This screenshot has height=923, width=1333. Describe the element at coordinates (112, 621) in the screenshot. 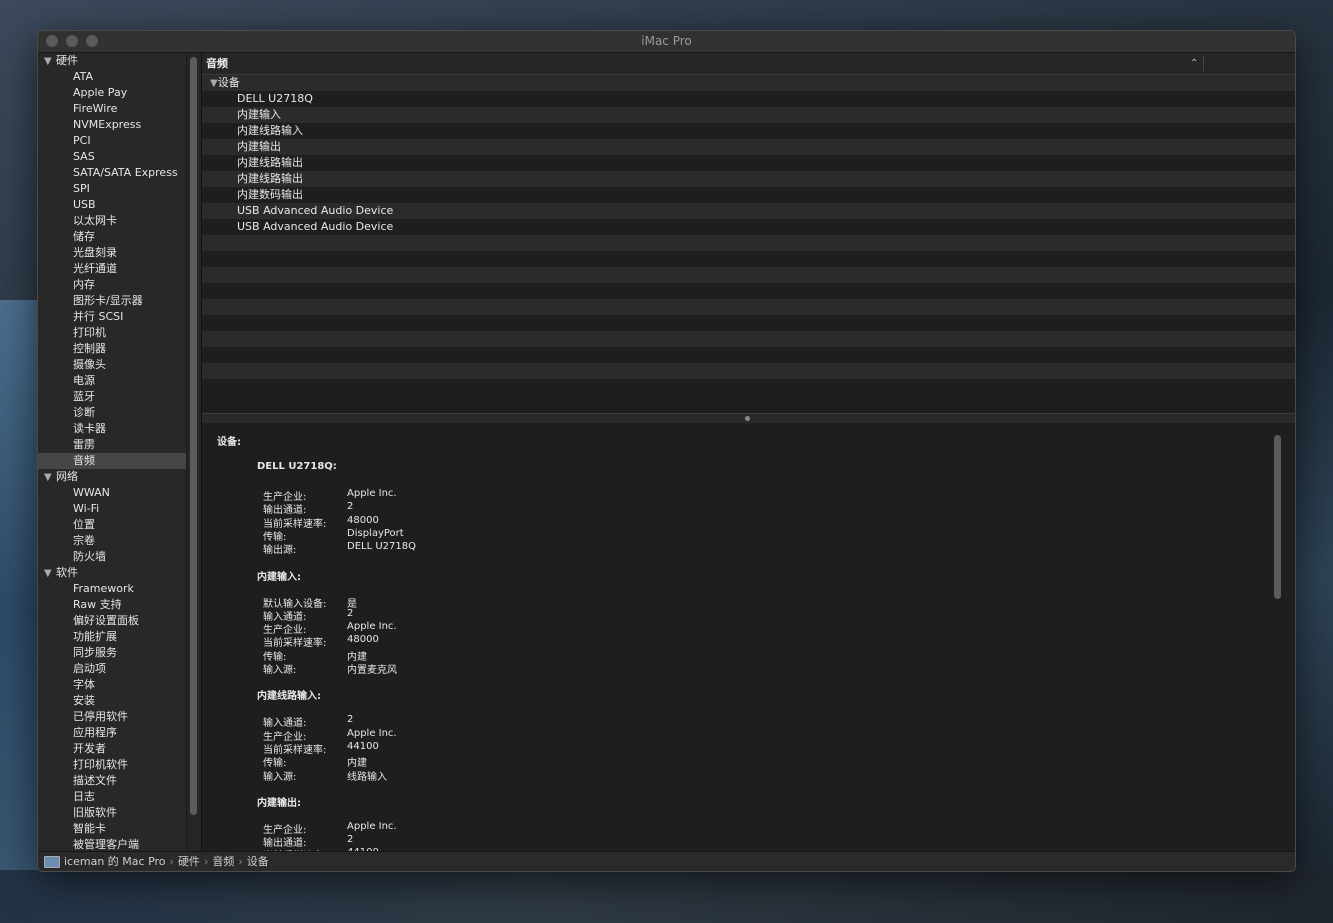

I see `sidebar-item: 偏好设置面板` at that location.